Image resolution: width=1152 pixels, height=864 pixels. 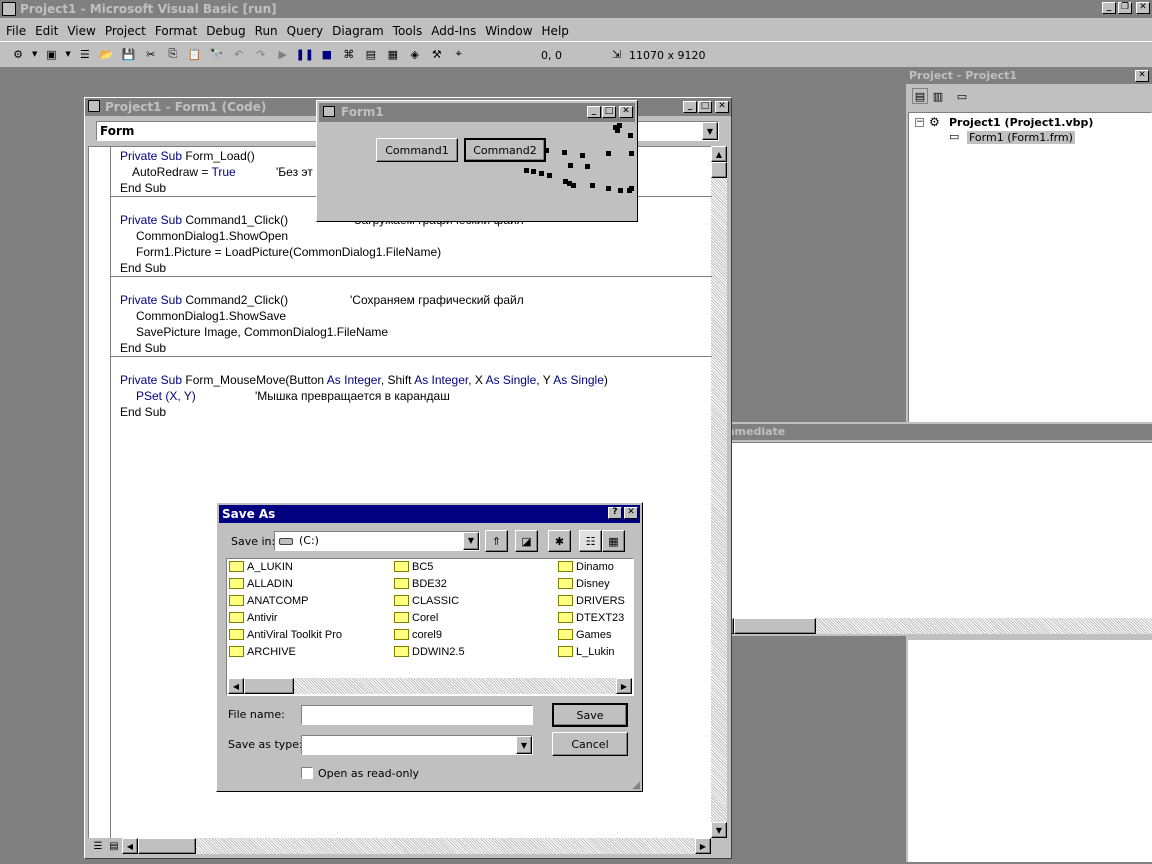 What do you see at coordinates (719, 154) in the screenshot?
I see `scroll-up-button: ▲` at bounding box center [719, 154].